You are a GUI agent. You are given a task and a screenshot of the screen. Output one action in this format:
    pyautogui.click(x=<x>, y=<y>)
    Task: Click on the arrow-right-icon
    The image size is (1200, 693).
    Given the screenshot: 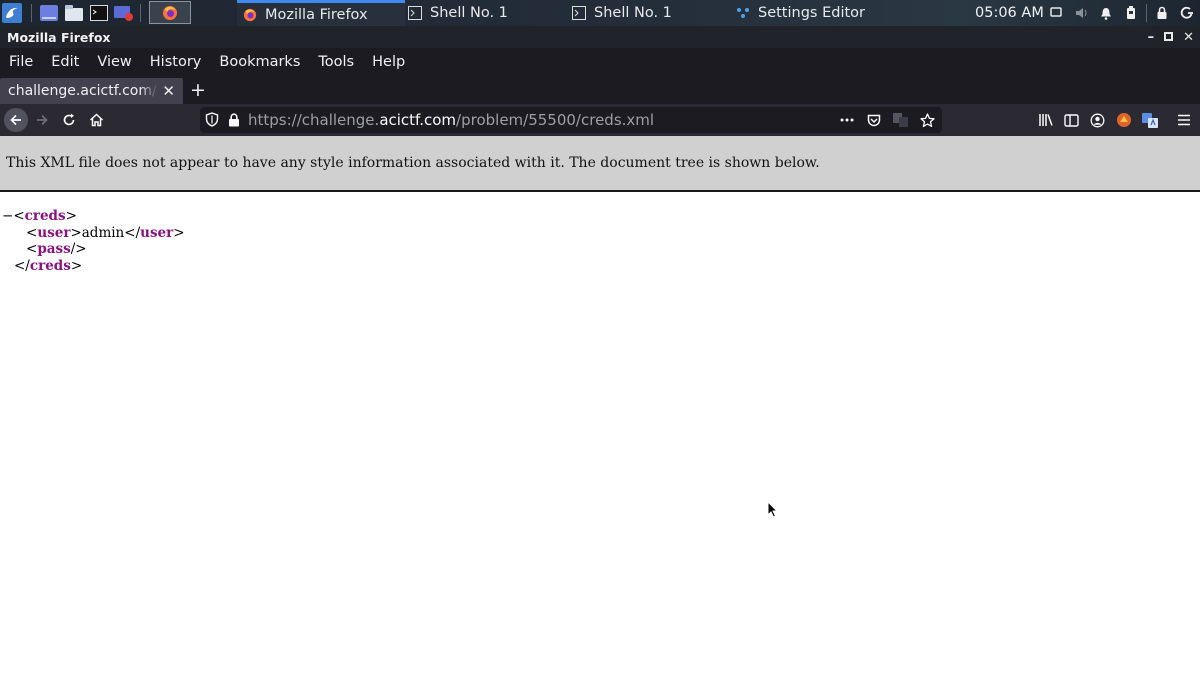 What is the action you would take?
    pyautogui.click(x=42, y=120)
    